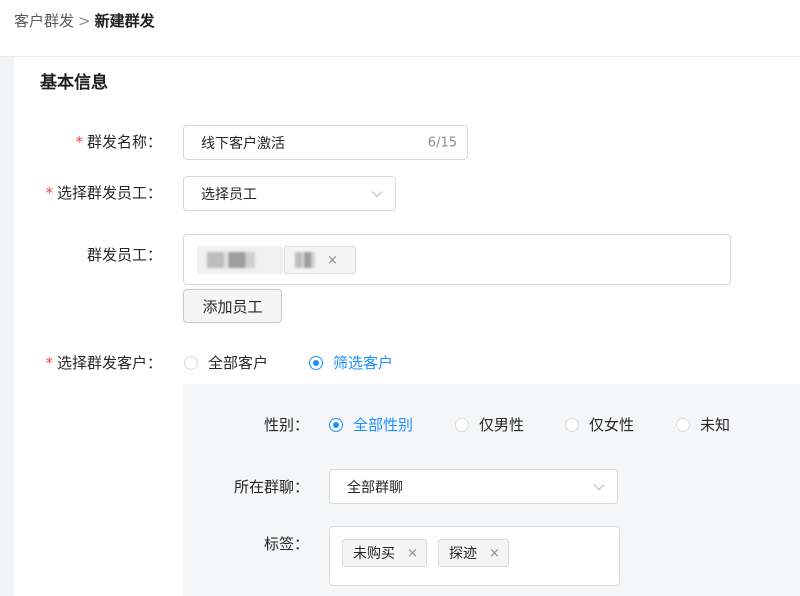  I want to click on staff-tag, so click(240, 260).